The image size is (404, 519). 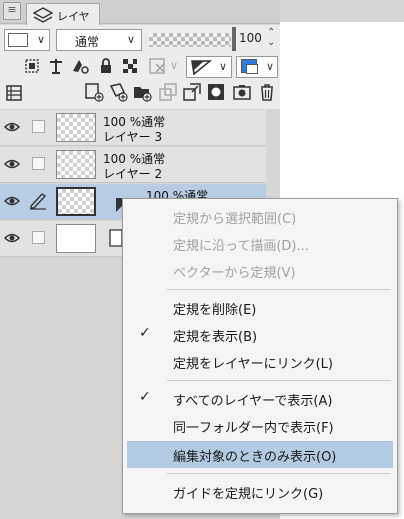 What do you see at coordinates (253, 428) in the screenshot?
I see `menu-item-label: 同一フォルダー内で表示(F)` at bounding box center [253, 428].